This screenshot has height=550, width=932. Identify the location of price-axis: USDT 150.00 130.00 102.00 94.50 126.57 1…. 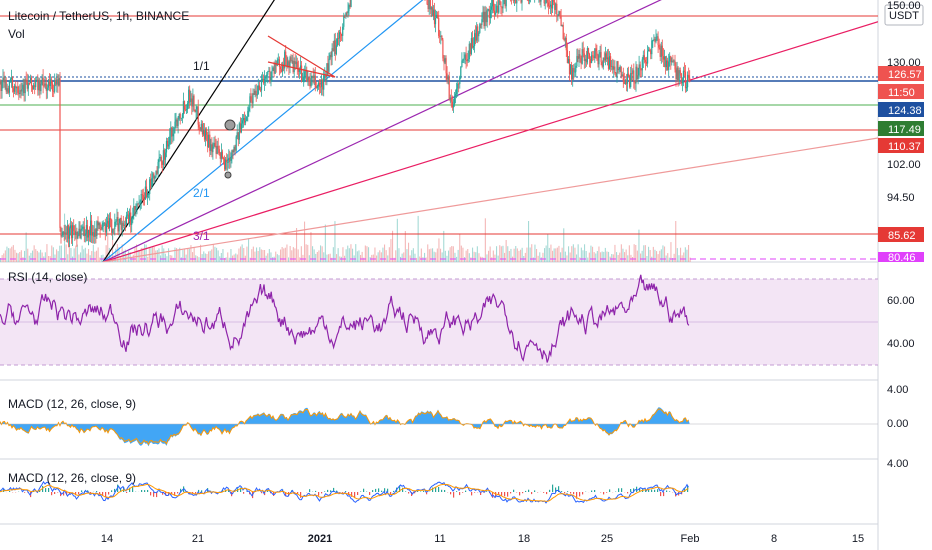
(901, 235).